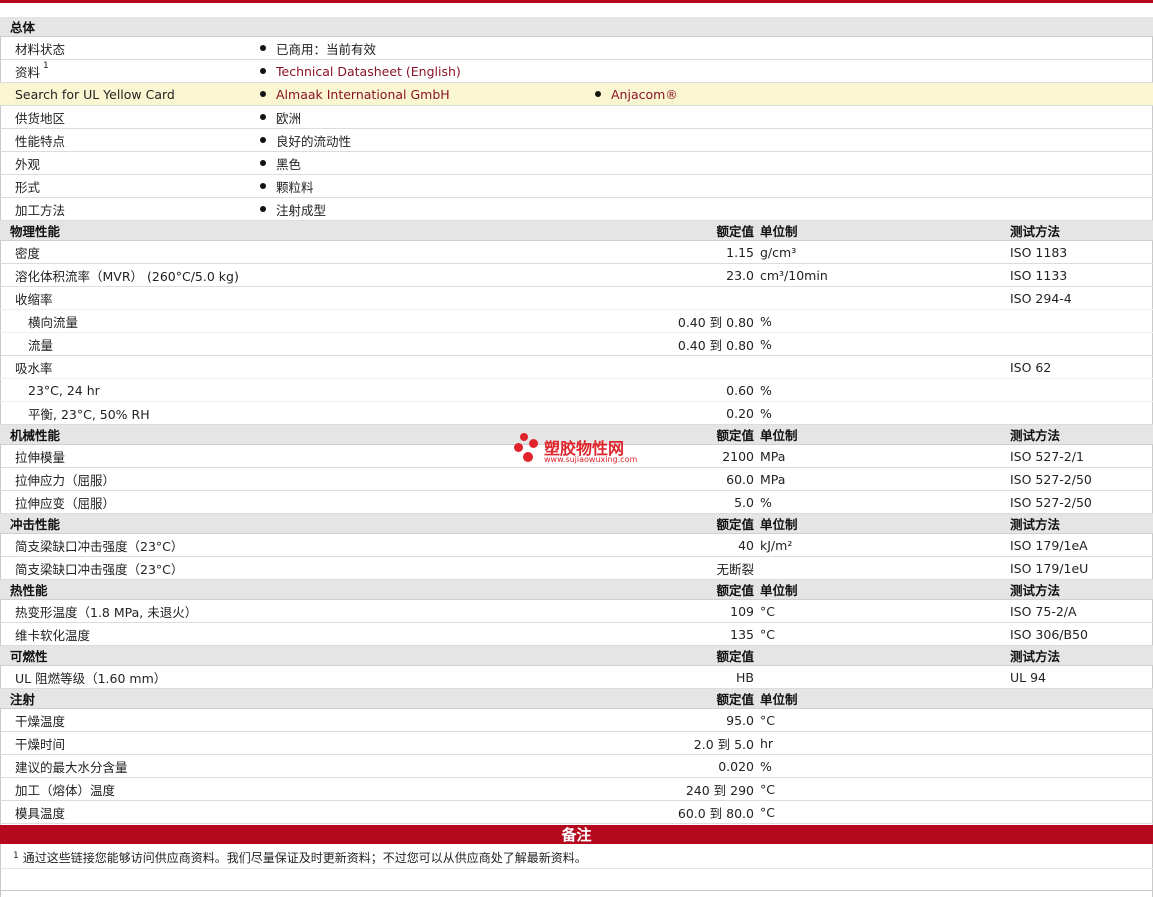 This screenshot has height=897, width=1153. What do you see at coordinates (305, 140) in the screenshot?
I see `bullet-item: 良好的流动性` at bounding box center [305, 140].